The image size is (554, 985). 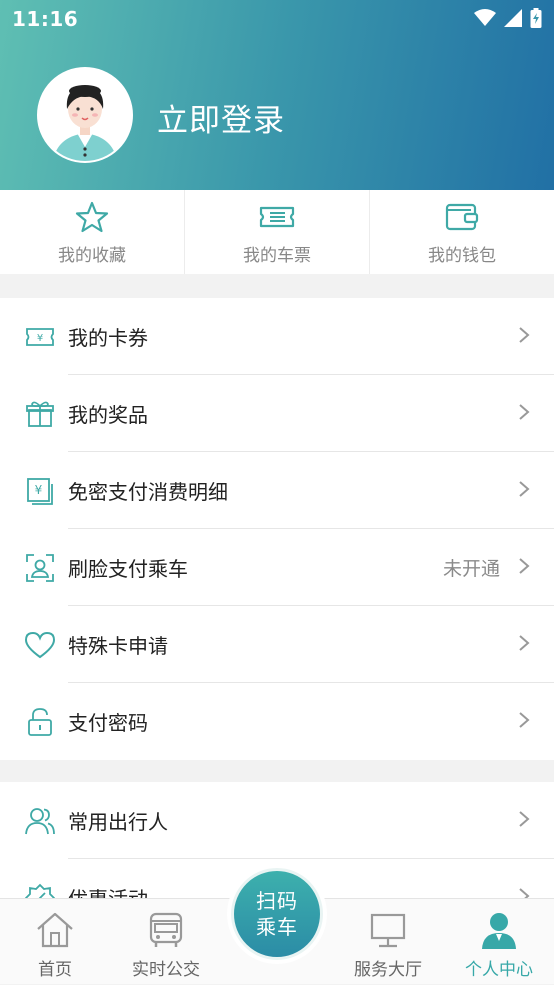 What do you see at coordinates (221, 117) in the screenshot?
I see `login-link: 立即登录` at bounding box center [221, 117].